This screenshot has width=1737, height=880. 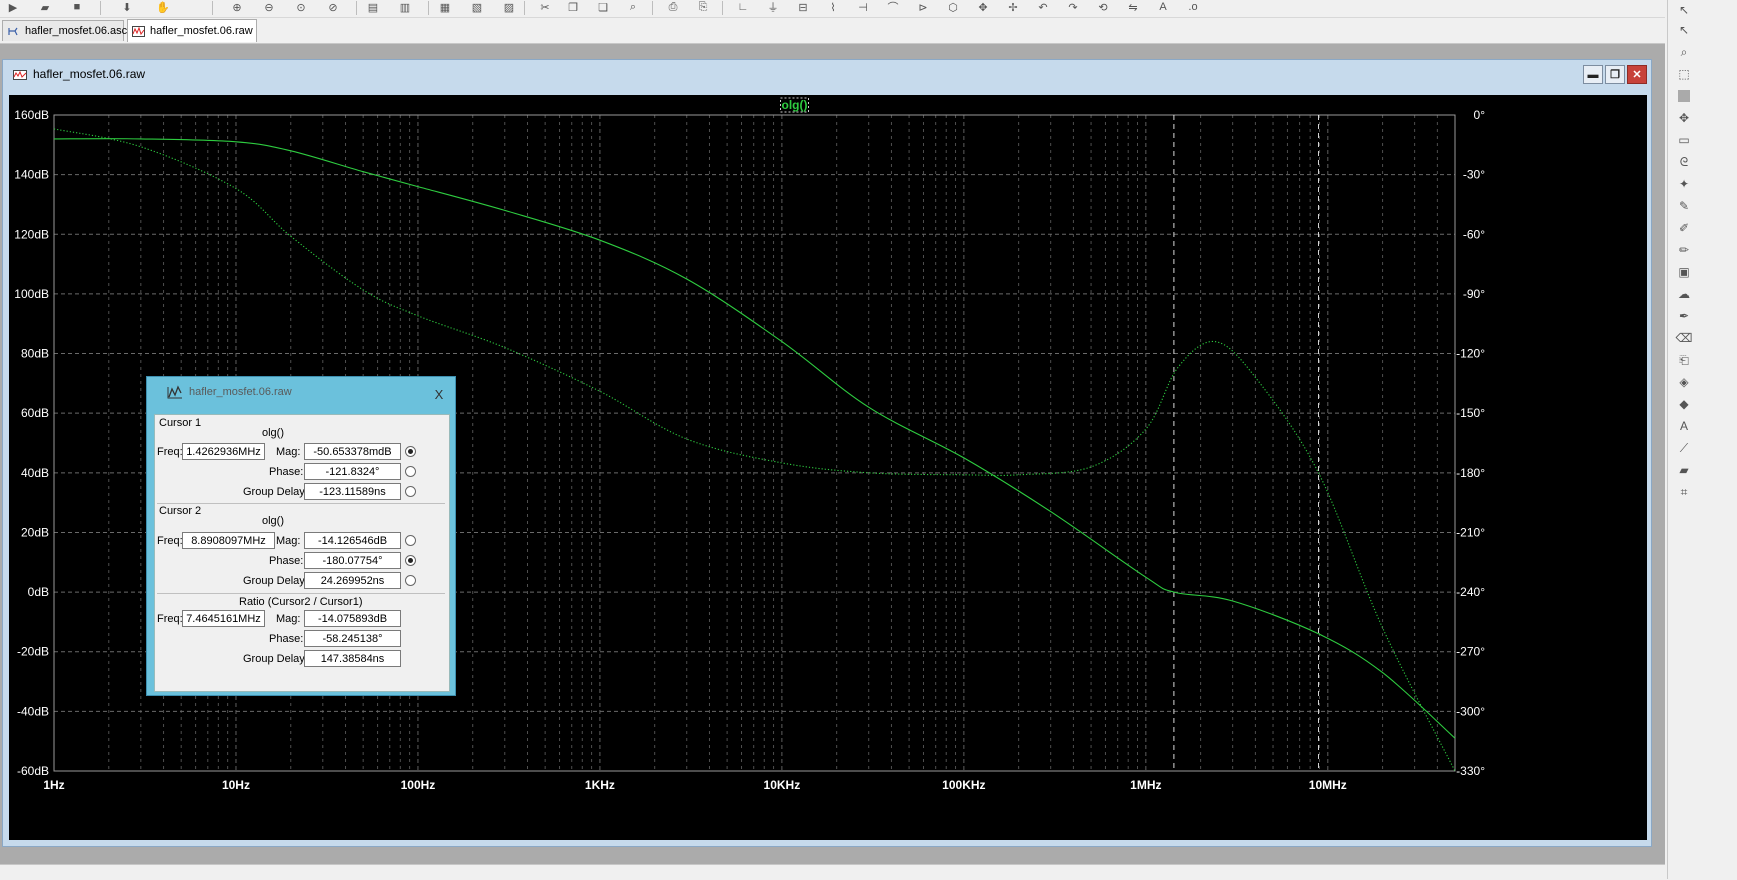 What do you see at coordinates (45, 7) in the screenshot?
I see `open-folder-icon: ▰` at bounding box center [45, 7].